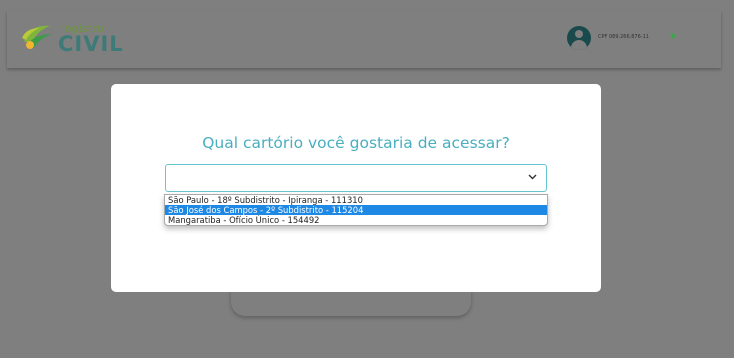 The image size is (734, 358). I want to click on caret-down-icon: ▼, so click(673, 36).